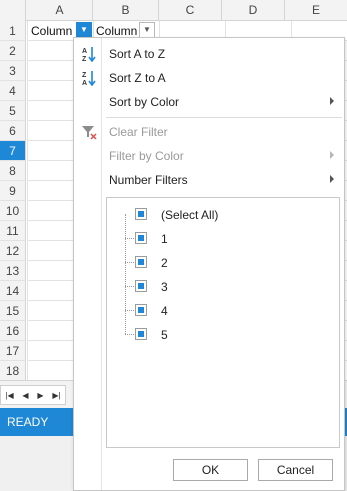 This screenshot has width=347, height=491. Describe the element at coordinates (13, 111) in the screenshot. I see `row-header: 5` at that location.